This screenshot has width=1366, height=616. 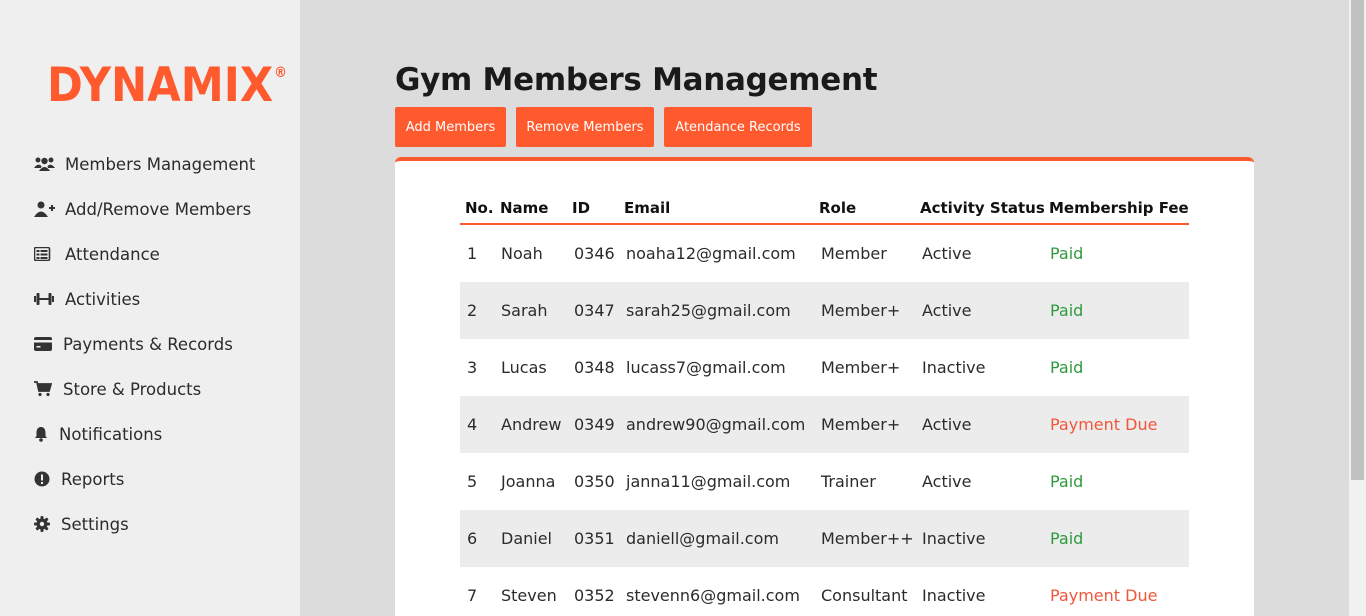 What do you see at coordinates (472, 253) in the screenshot?
I see `cell-no: 1` at bounding box center [472, 253].